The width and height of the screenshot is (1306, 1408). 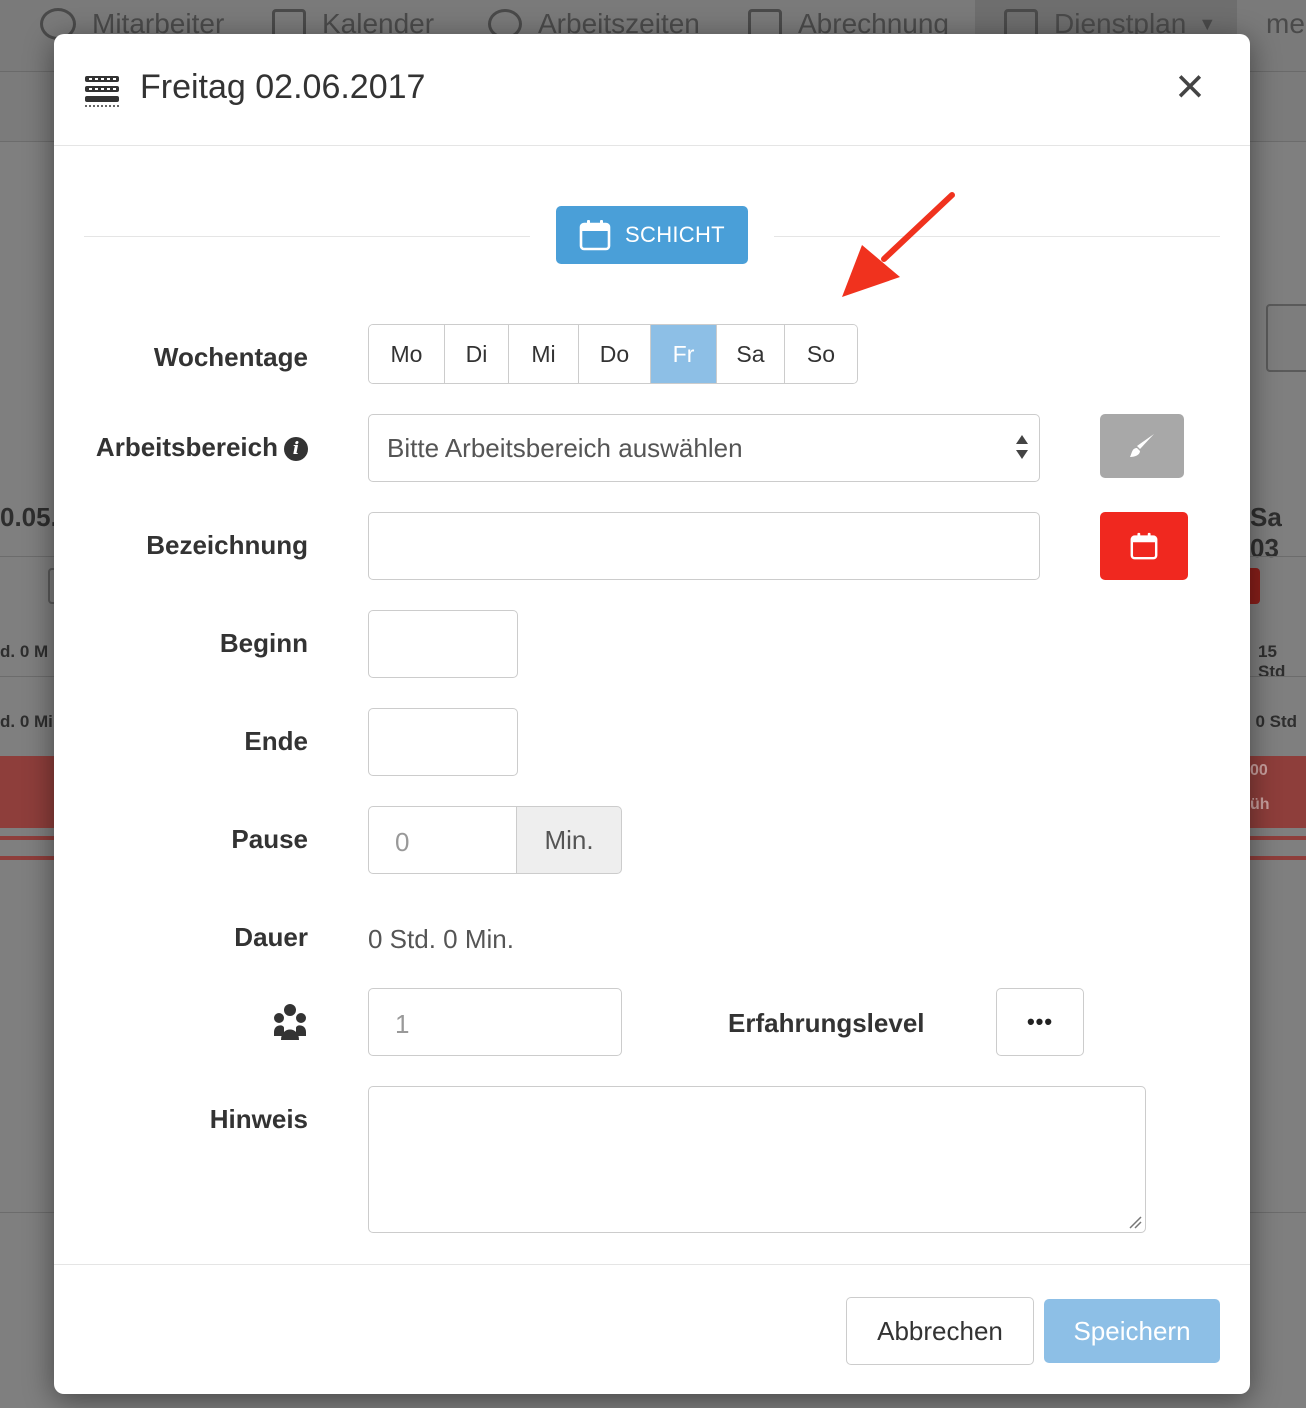 I want to click on bg-shift-left, so click(x=27, y=792).